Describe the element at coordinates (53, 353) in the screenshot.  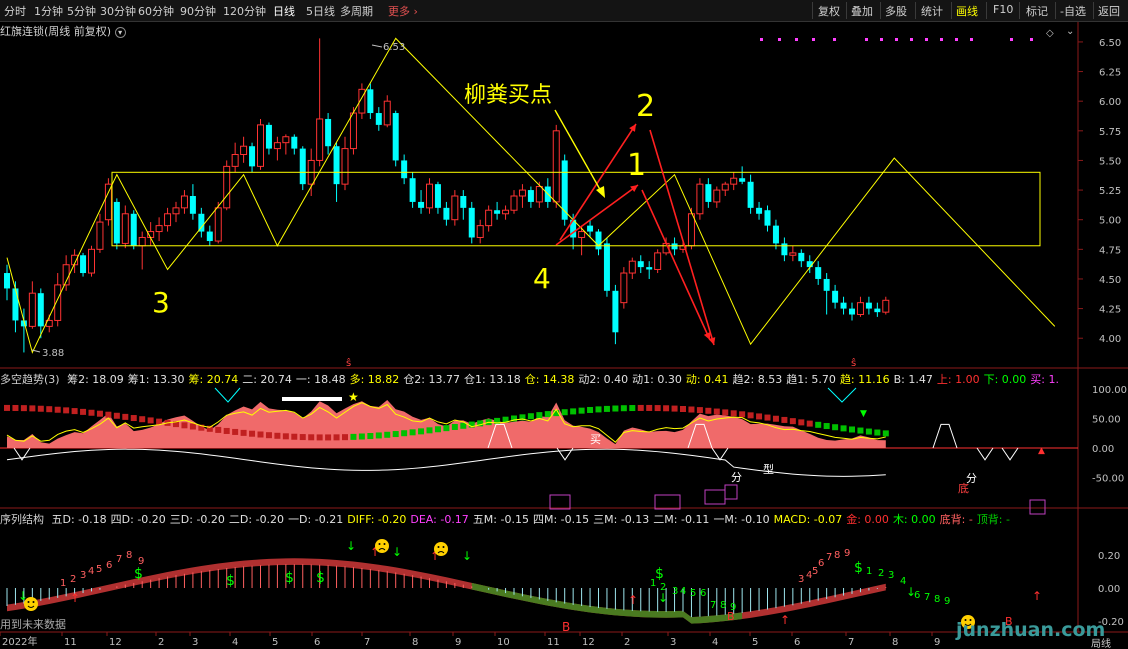
I see `low-price-label: 3.88` at that location.